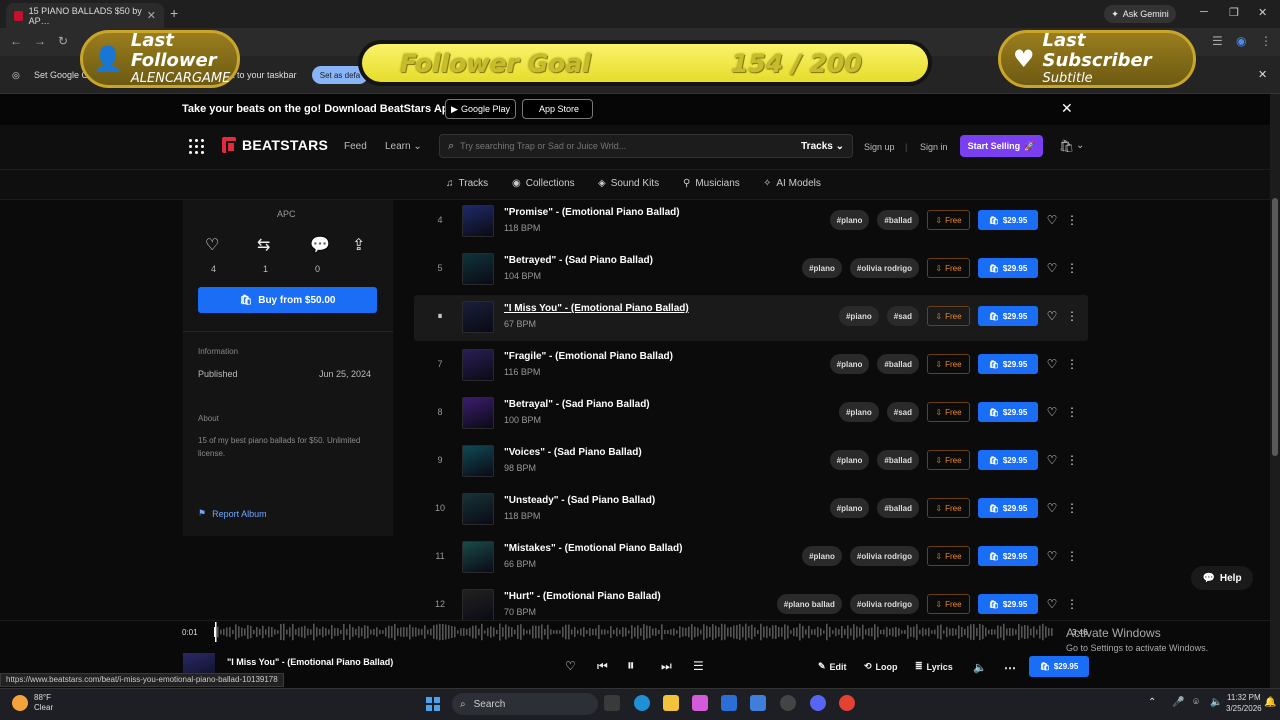 Image resolution: width=1280 pixels, height=720 pixels. Describe the element at coordinates (671, 703) in the screenshot. I see `file-explorer-icon` at that location.